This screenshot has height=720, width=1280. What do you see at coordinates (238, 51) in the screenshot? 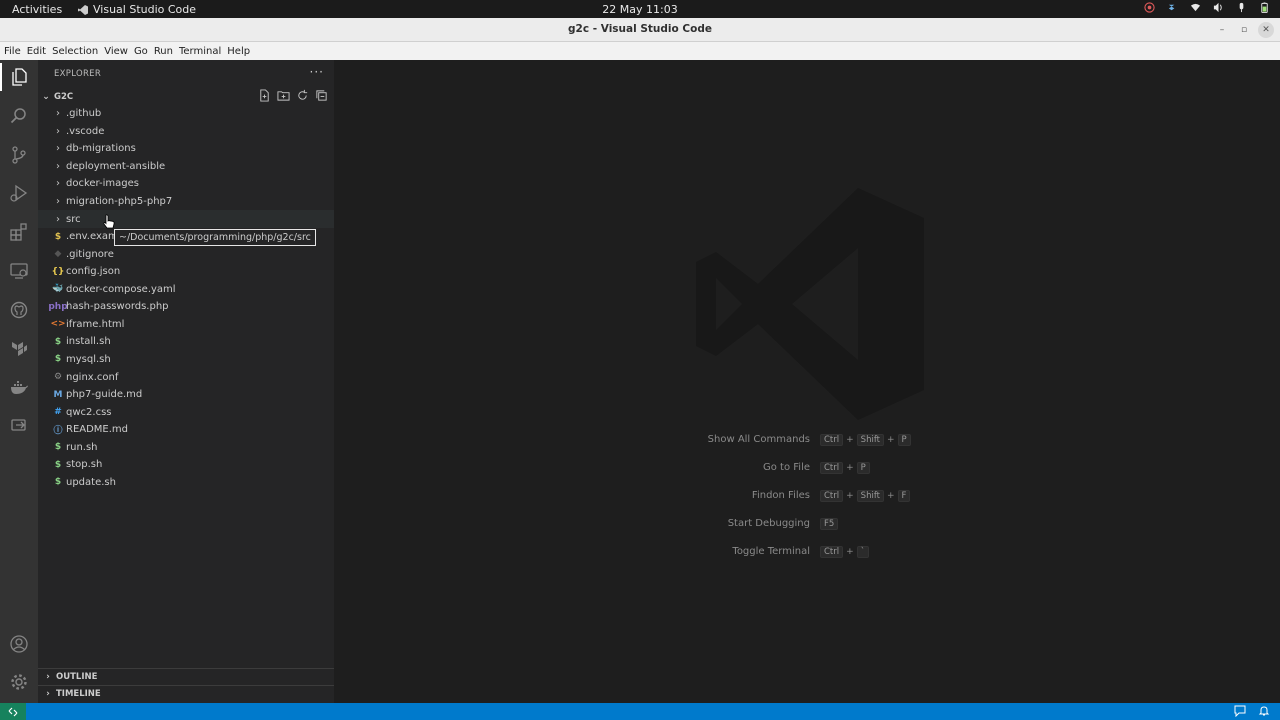
I see `menu-help: Help` at bounding box center [238, 51].